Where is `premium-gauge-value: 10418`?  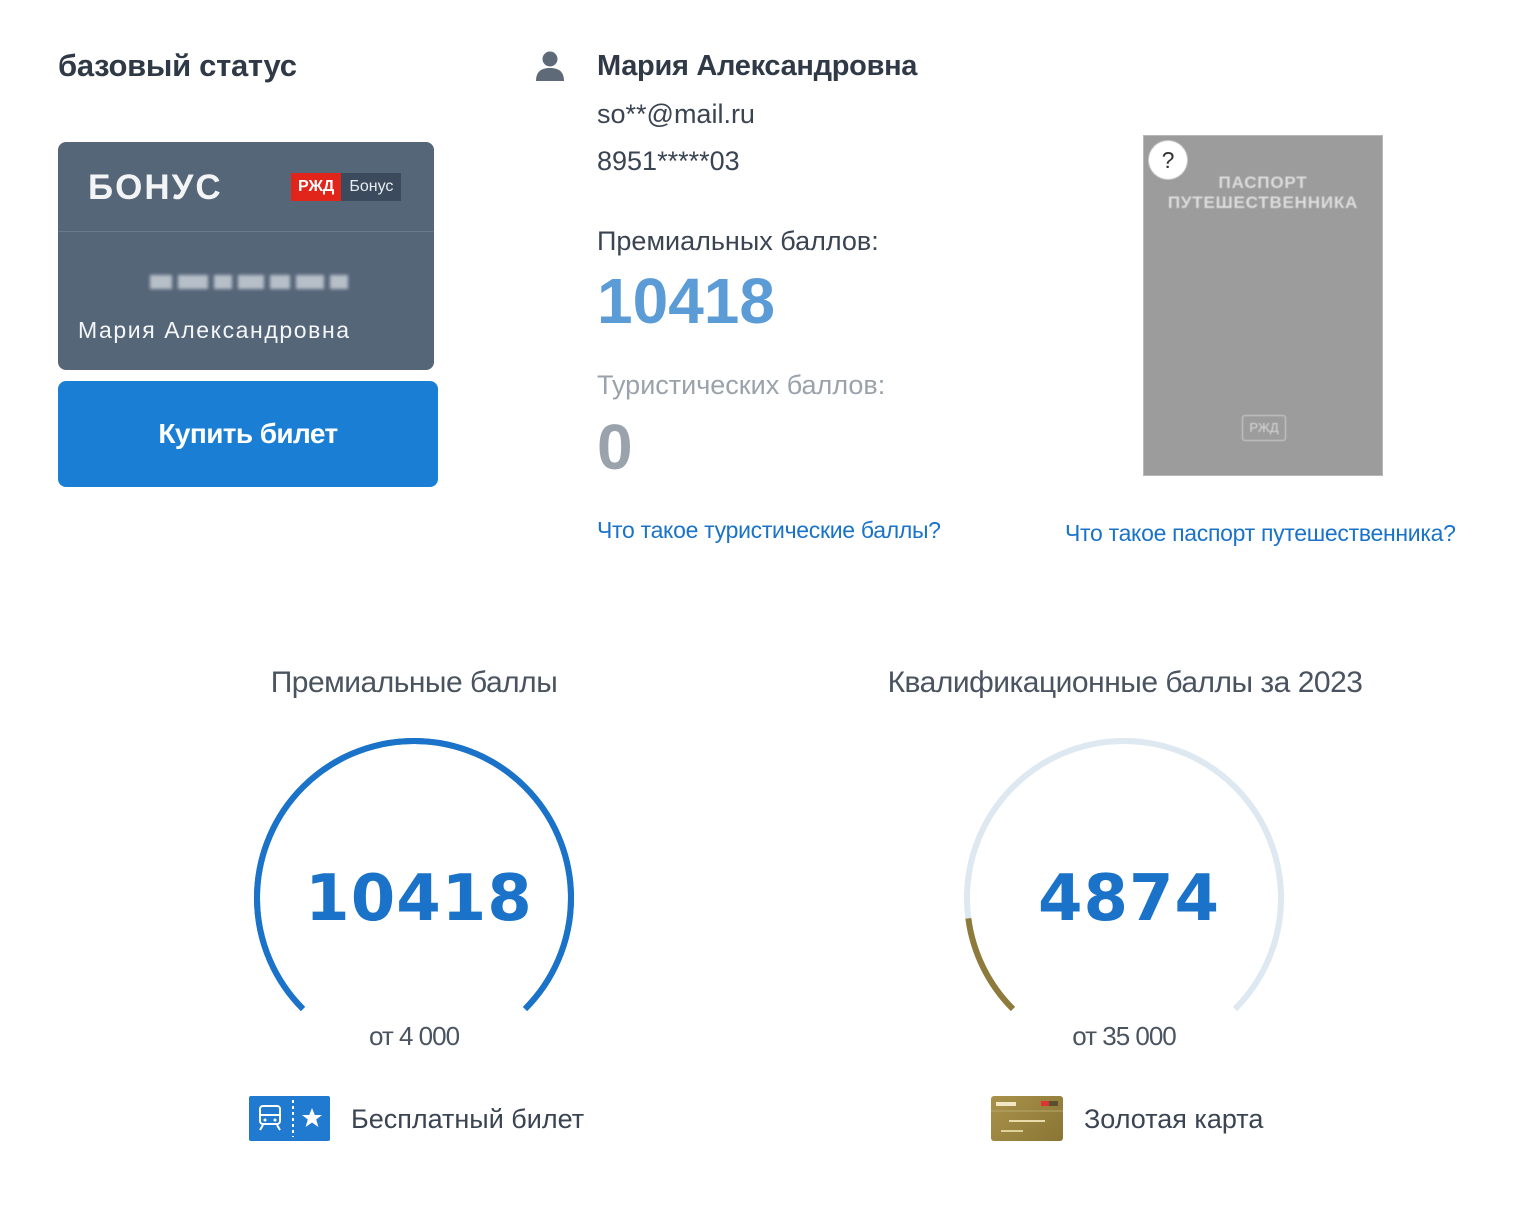
premium-gauge-value: 10418 is located at coordinates (419, 899).